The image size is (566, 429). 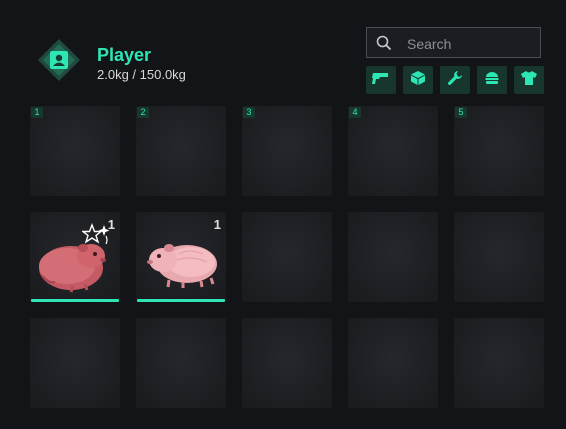 I want to click on hotbar-number: 4, so click(x=355, y=112).